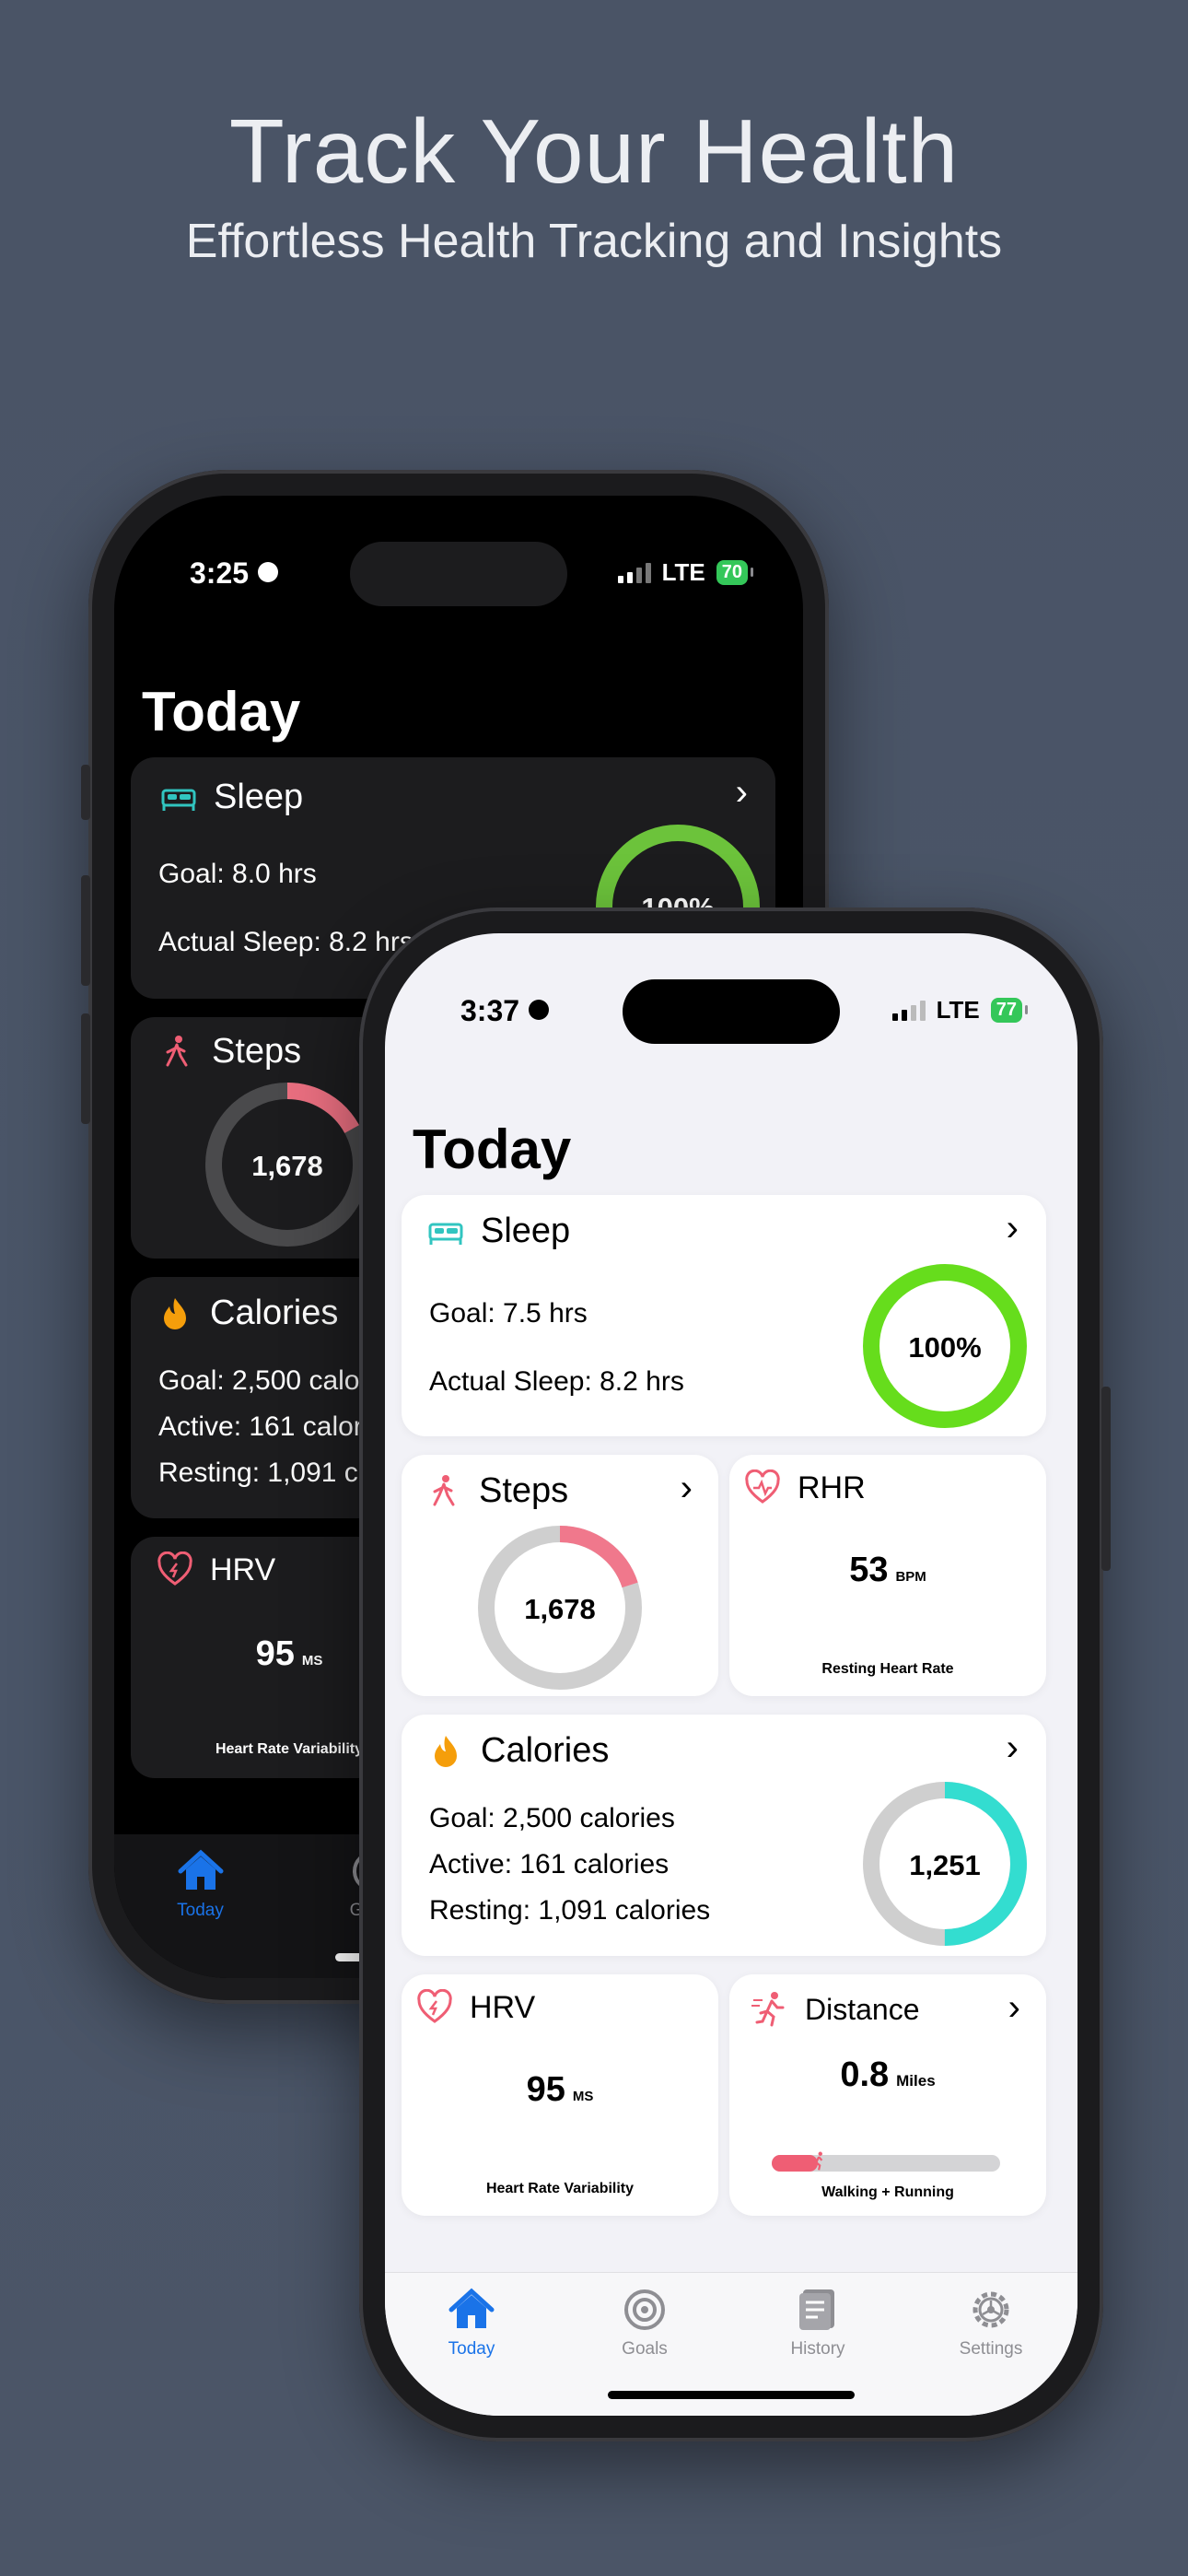 This screenshot has width=1188, height=2576. What do you see at coordinates (887, 2095) in the screenshot?
I see `distance-card: Distance › 0.8 Miles Walking + Running` at bounding box center [887, 2095].